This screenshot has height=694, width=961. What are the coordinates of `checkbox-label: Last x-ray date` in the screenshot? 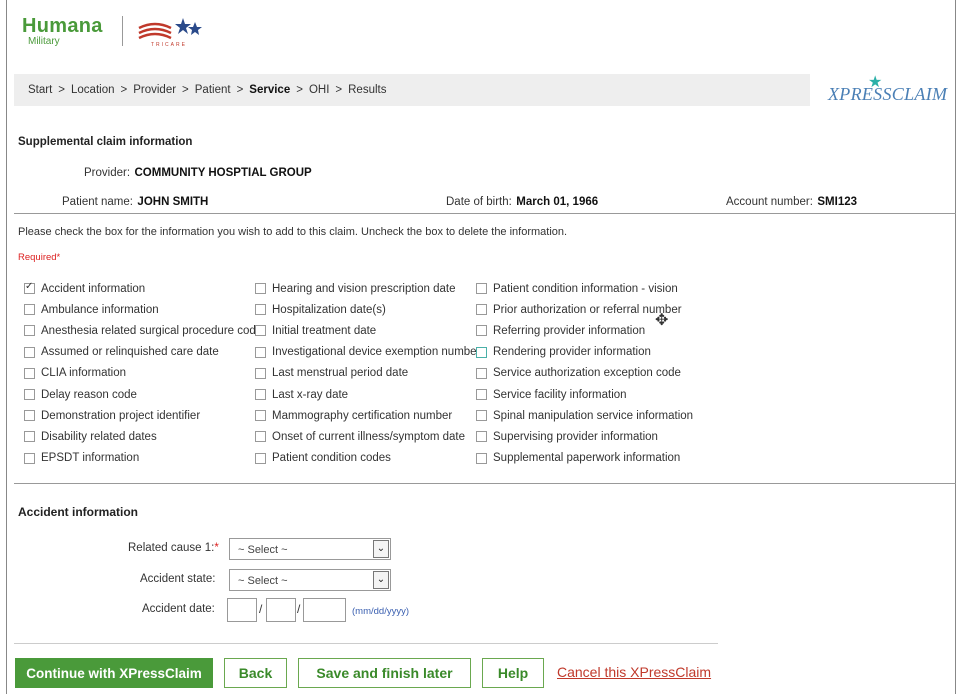 It's located at (310, 394).